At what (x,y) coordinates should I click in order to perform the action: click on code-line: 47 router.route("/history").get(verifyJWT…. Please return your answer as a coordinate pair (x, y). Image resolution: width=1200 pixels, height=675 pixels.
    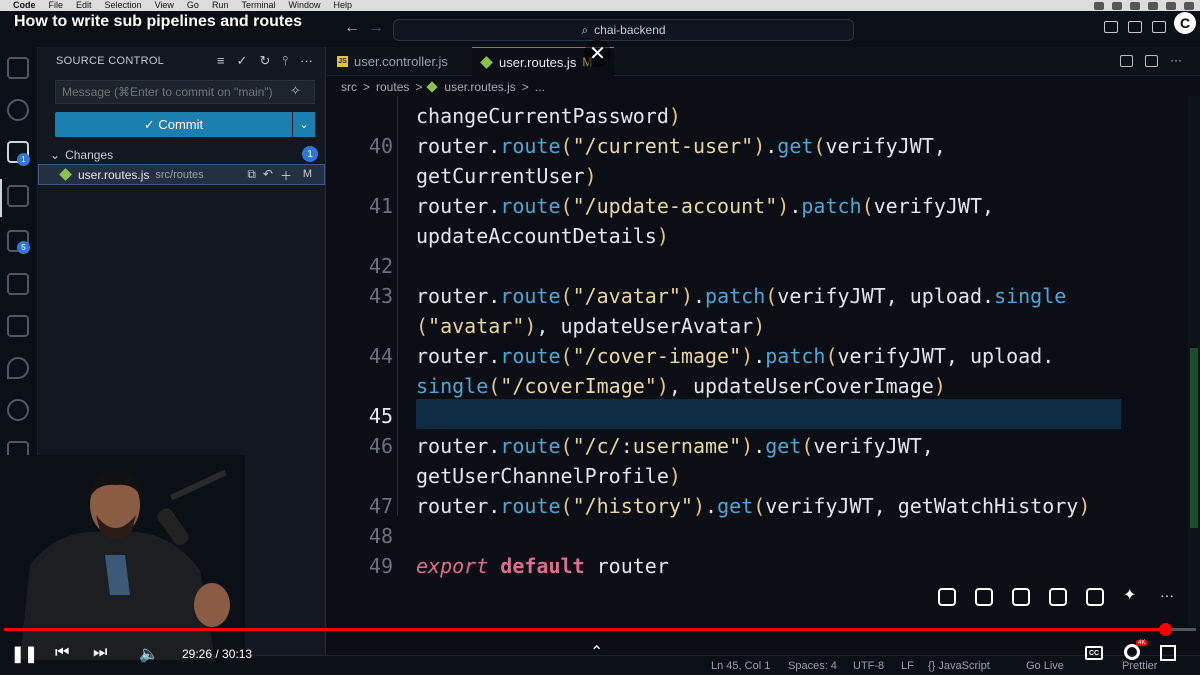
    Looking at the image, I should click on (763, 506).